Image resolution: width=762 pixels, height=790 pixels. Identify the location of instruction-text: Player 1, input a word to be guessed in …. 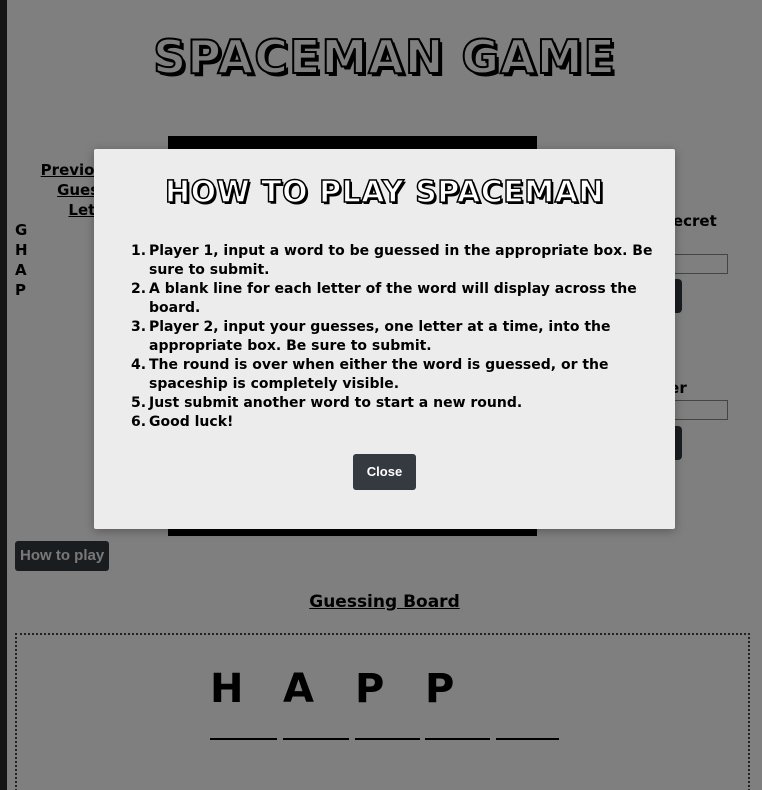
(401, 260).